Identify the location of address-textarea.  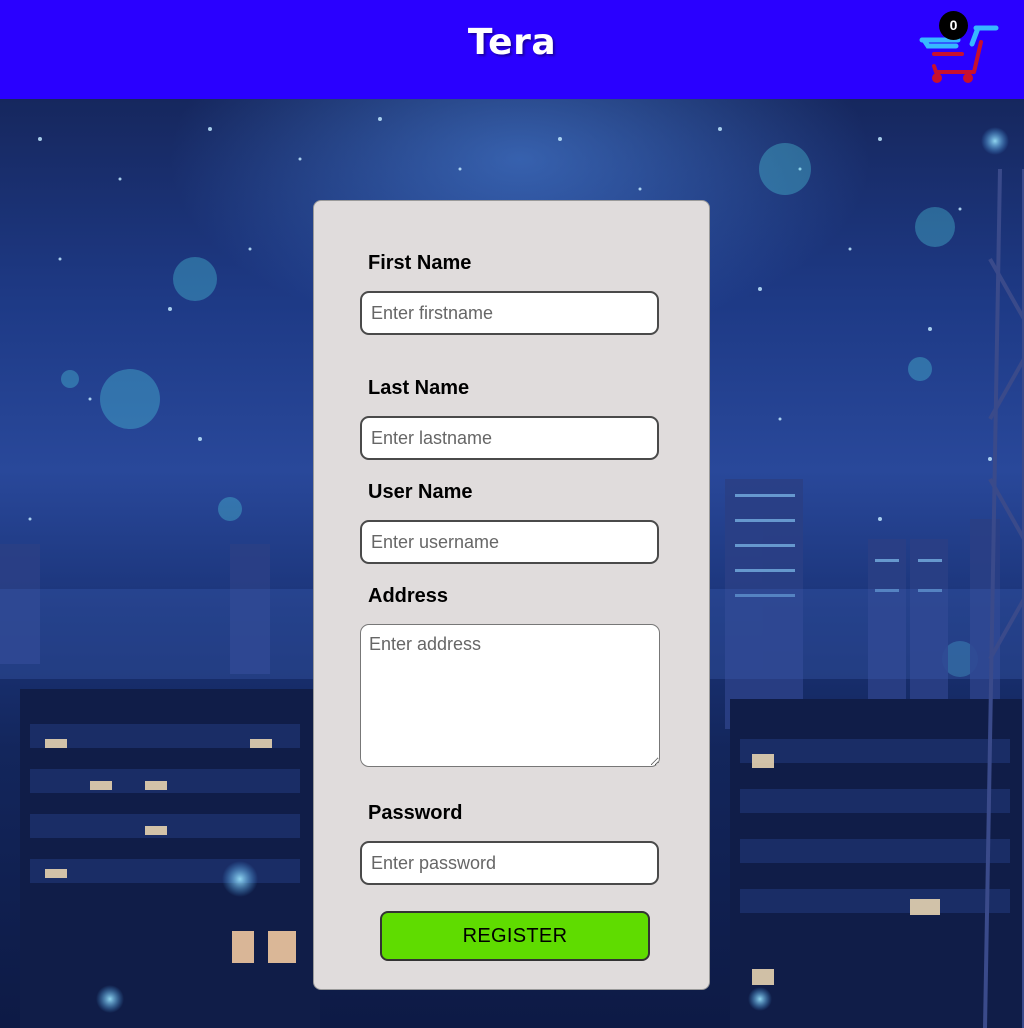
(510, 695).